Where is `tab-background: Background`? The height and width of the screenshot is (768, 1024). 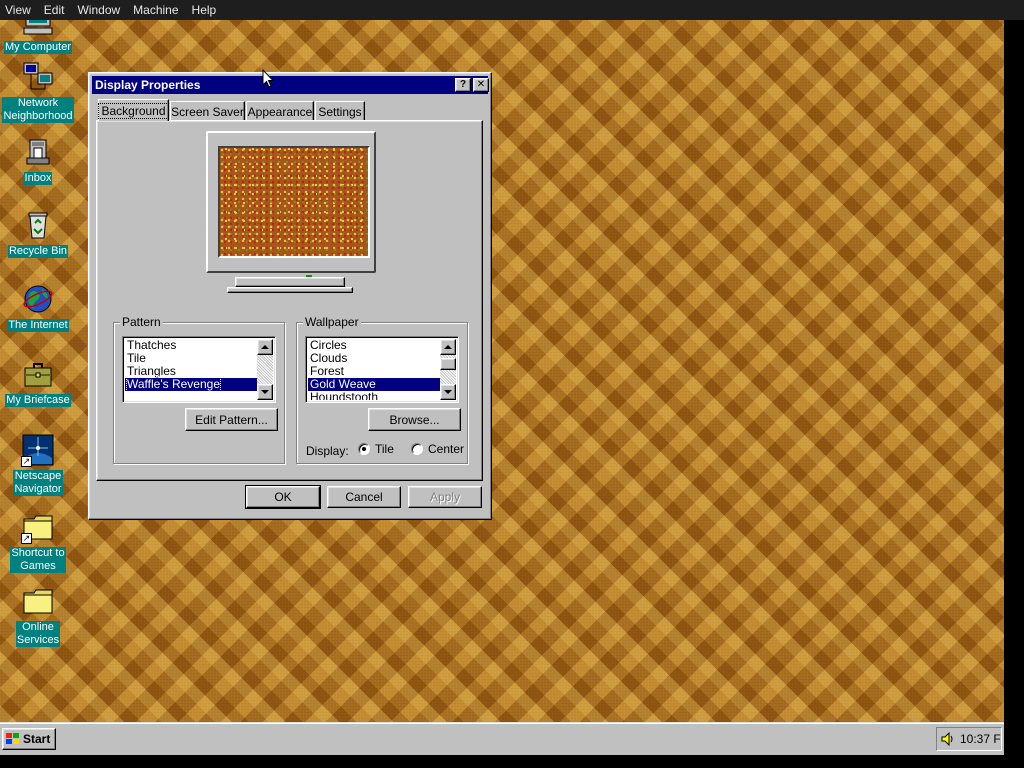
tab-background: Background is located at coordinates (133, 110).